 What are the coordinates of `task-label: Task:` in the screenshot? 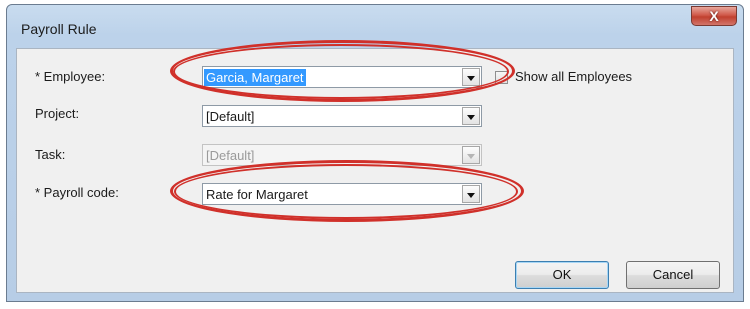 It's located at (50, 154).